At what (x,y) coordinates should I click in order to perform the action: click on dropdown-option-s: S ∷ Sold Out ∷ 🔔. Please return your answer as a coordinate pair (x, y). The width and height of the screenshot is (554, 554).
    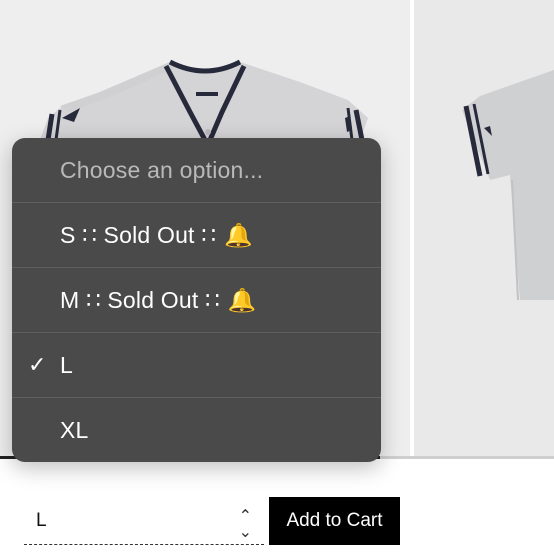
    Looking at the image, I should click on (196, 234).